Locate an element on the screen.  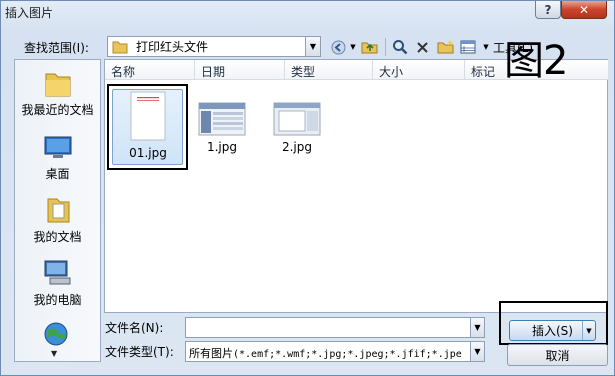
insert-button-label: 插入(S) is located at coordinates (552, 331).